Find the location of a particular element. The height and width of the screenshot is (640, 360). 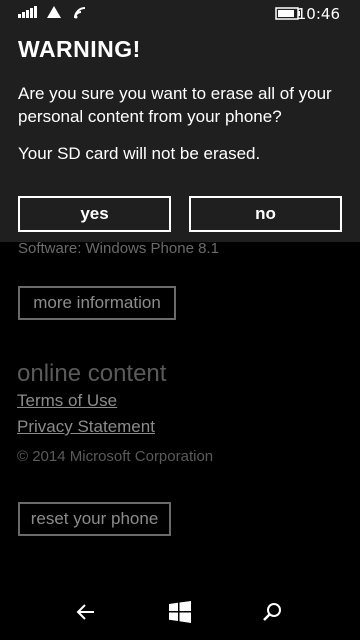

signal-icon is located at coordinates (27, 12).